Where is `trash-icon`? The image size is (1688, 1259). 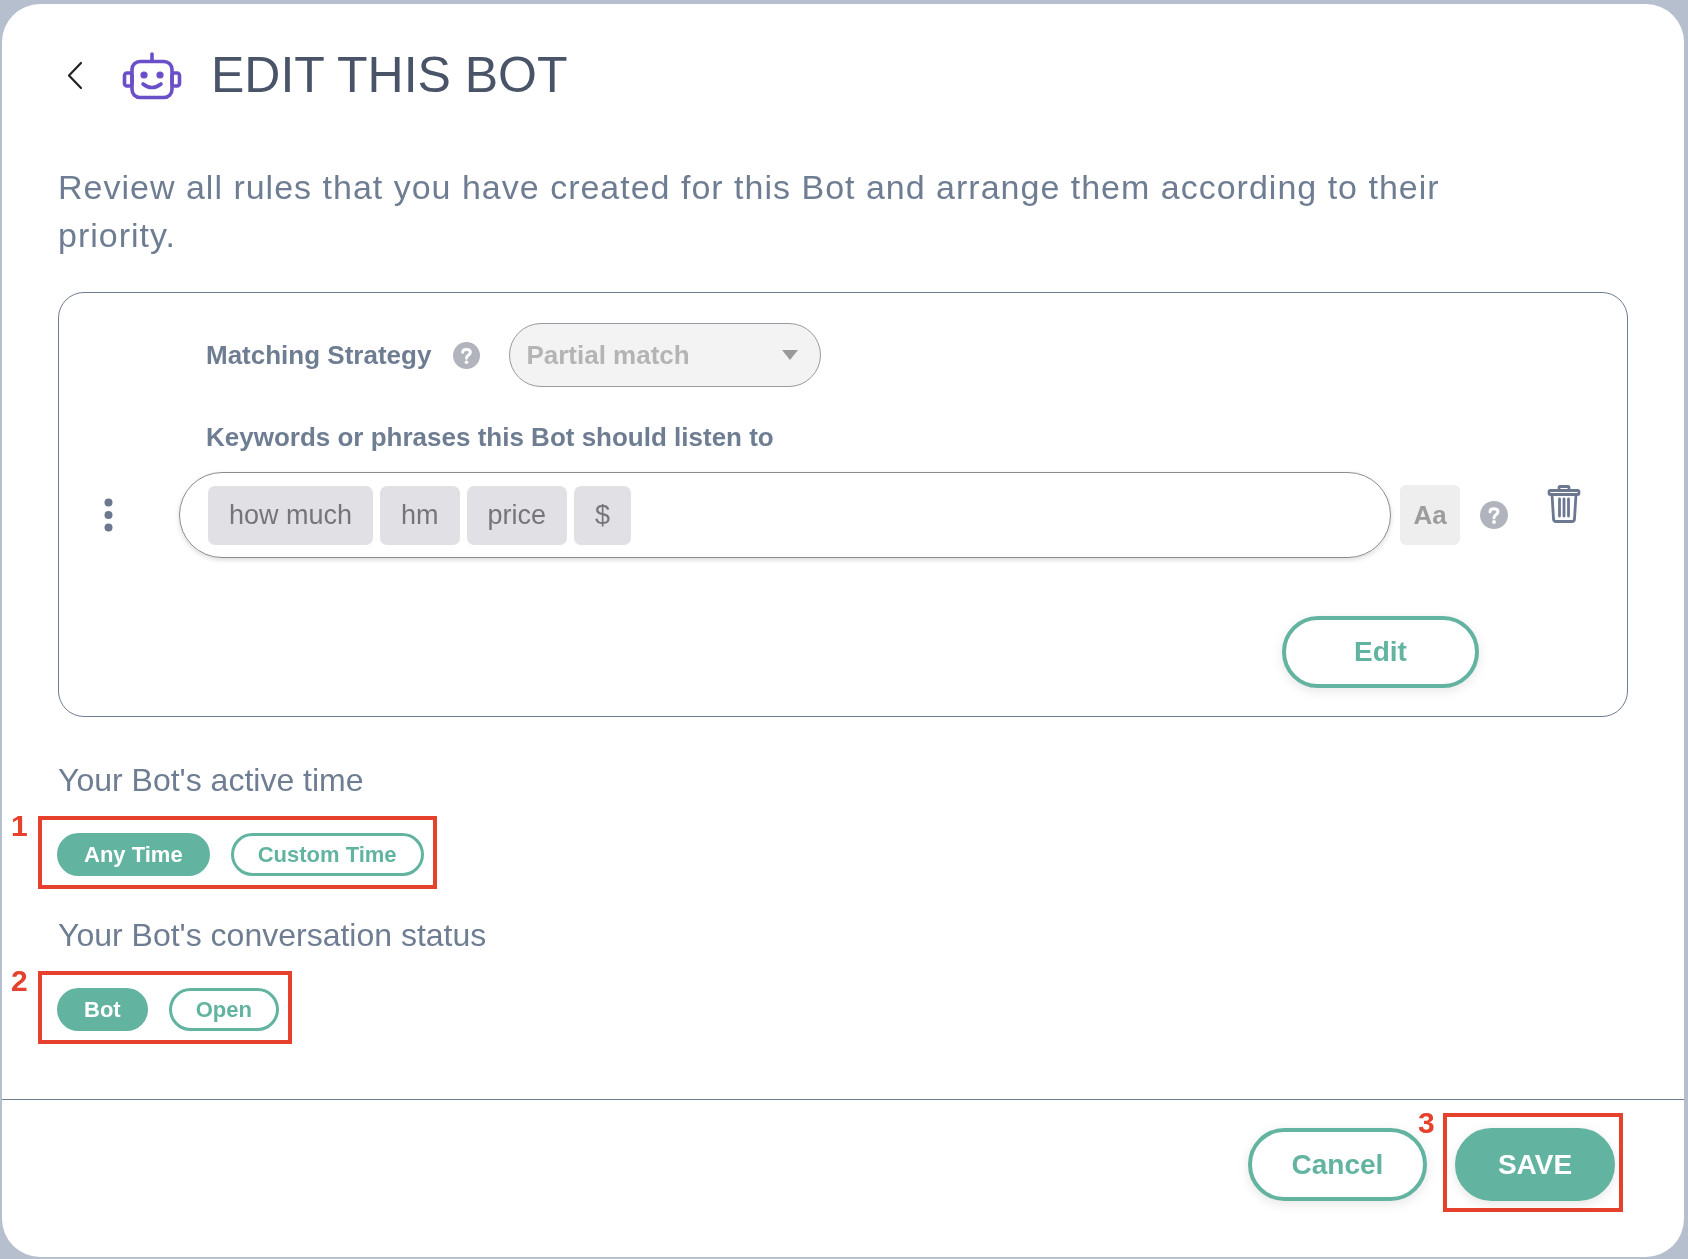 trash-icon is located at coordinates (1564, 504).